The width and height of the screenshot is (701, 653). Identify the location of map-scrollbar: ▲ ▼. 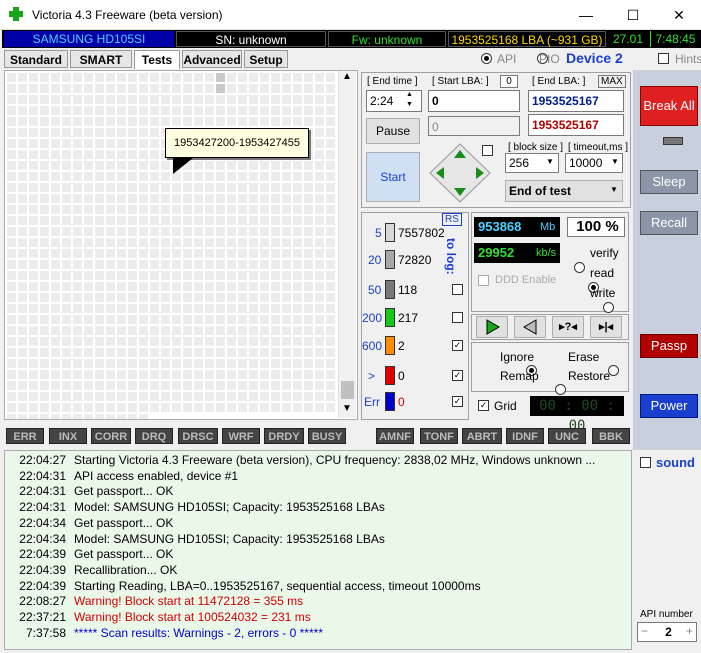
(347, 244).